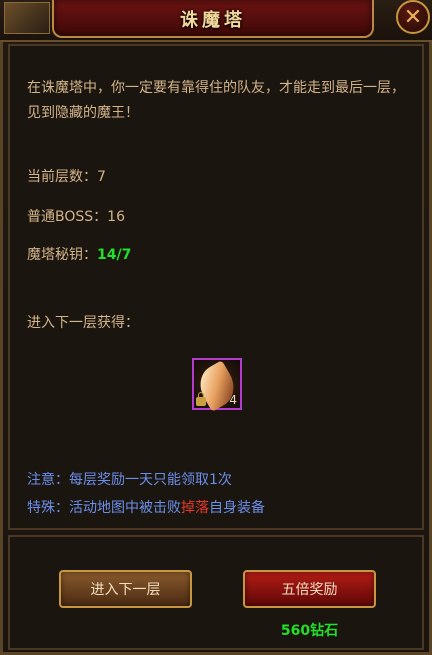  I want to click on notice-text: 注意：每层奖励一天只能领取1次, so click(129, 480).